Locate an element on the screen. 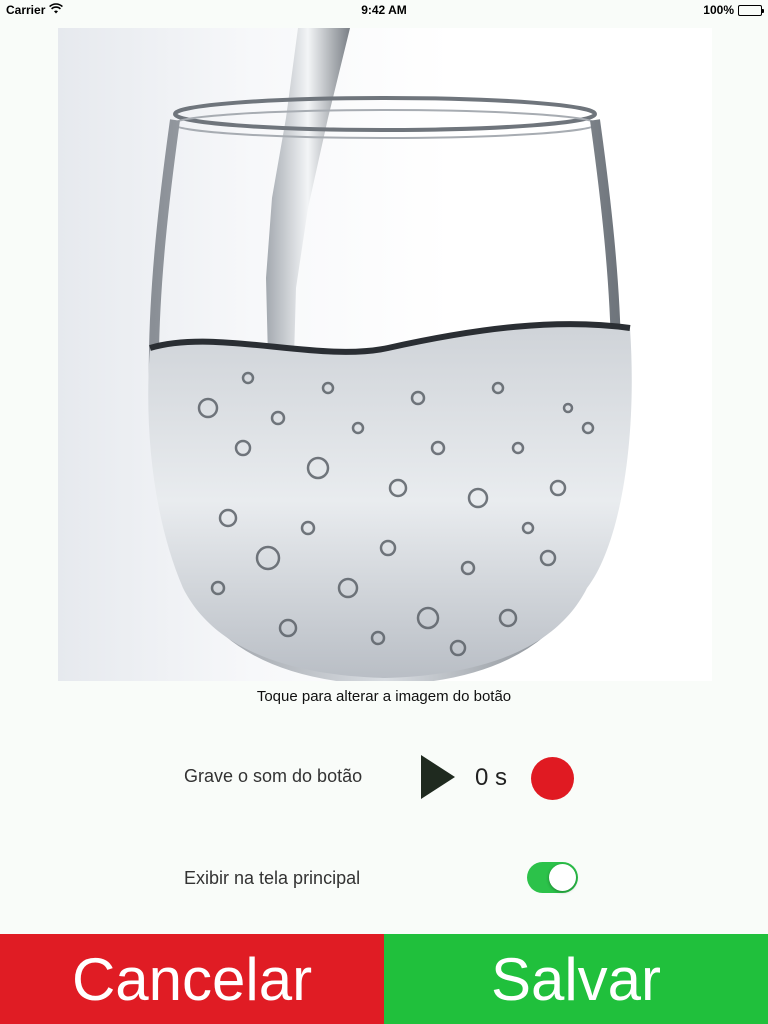  status-bar: Carrier 9:42 AM 100% is located at coordinates (384, 10).